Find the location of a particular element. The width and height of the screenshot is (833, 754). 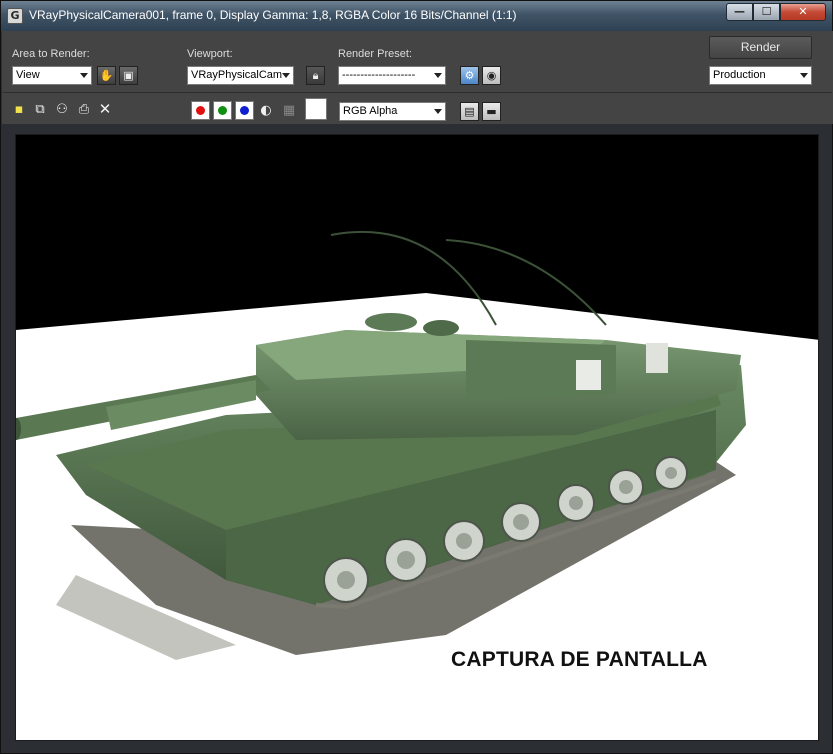

red-channel-toggle is located at coordinates (200, 110).